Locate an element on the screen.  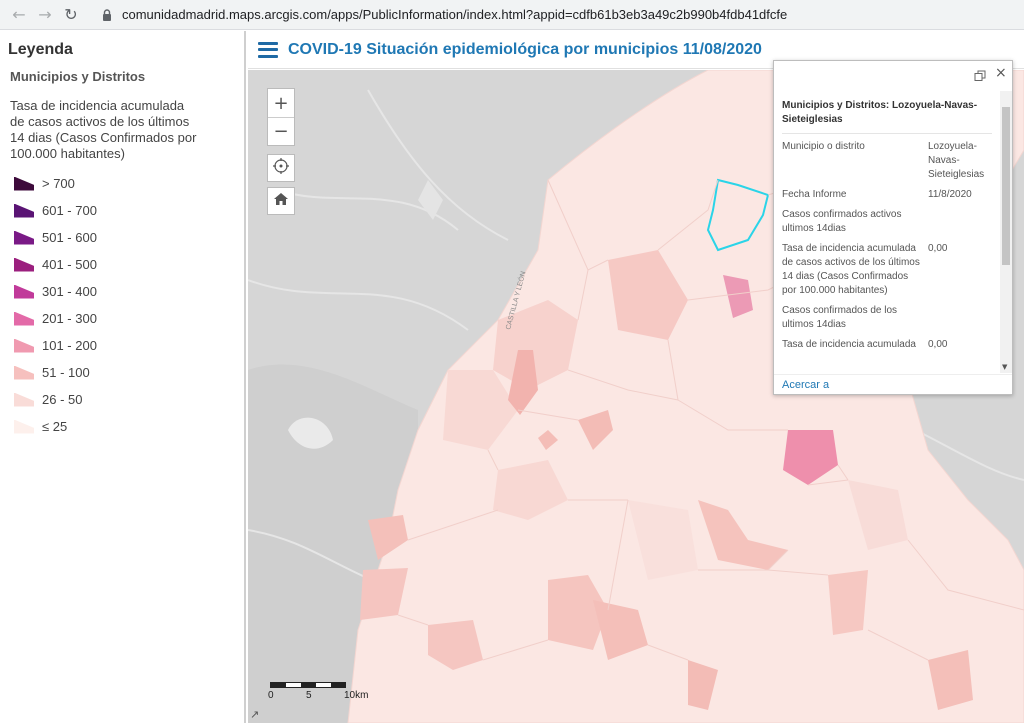
back-arrow-icon: ← is located at coordinates (19, 15).